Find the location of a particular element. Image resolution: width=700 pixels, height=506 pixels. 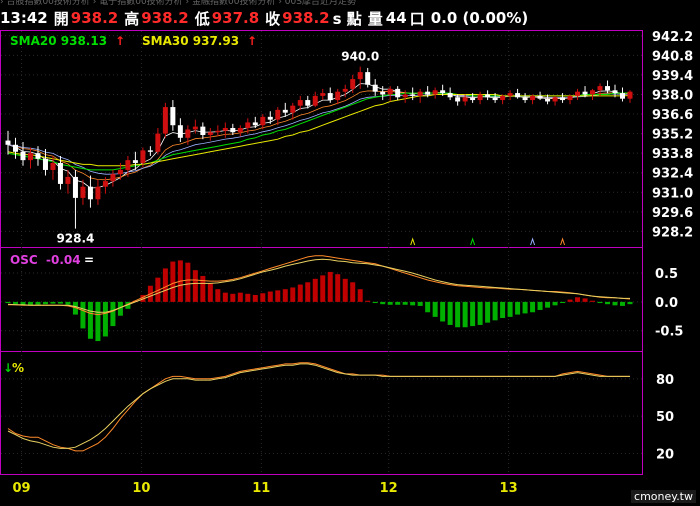

price-tick-label: 940.8 is located at coordinates (672, 56).